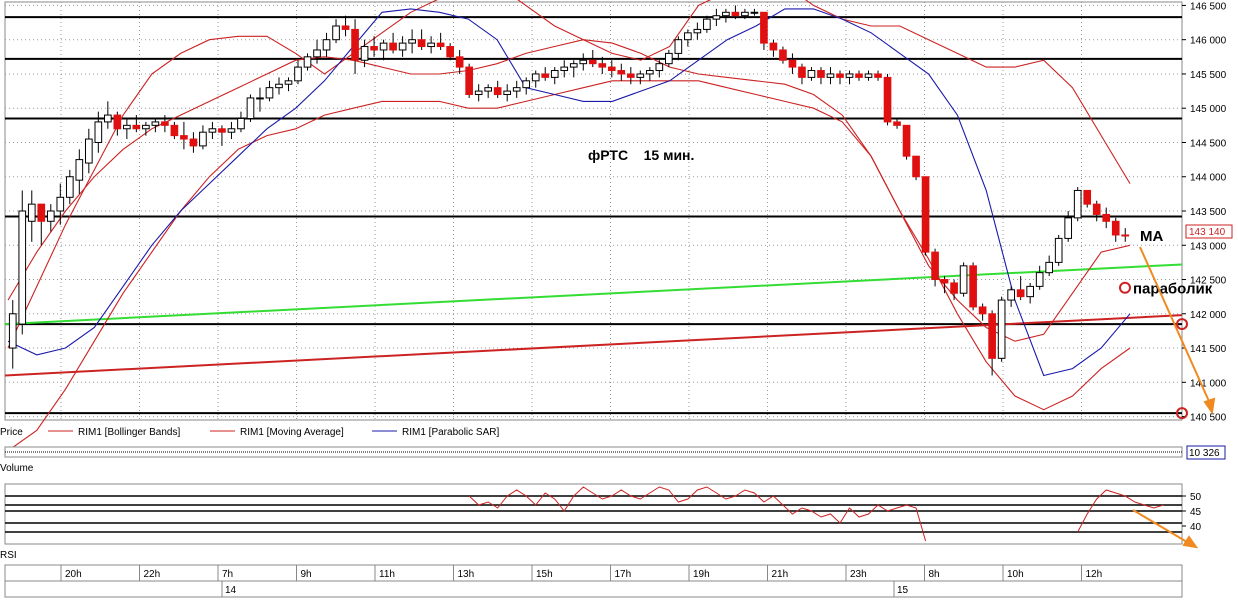 This screenshot has height=601, width=1238. Describe the element at coordinates (858, 574) in the screenshot. I see `time-tick-label: 23h` at that location.